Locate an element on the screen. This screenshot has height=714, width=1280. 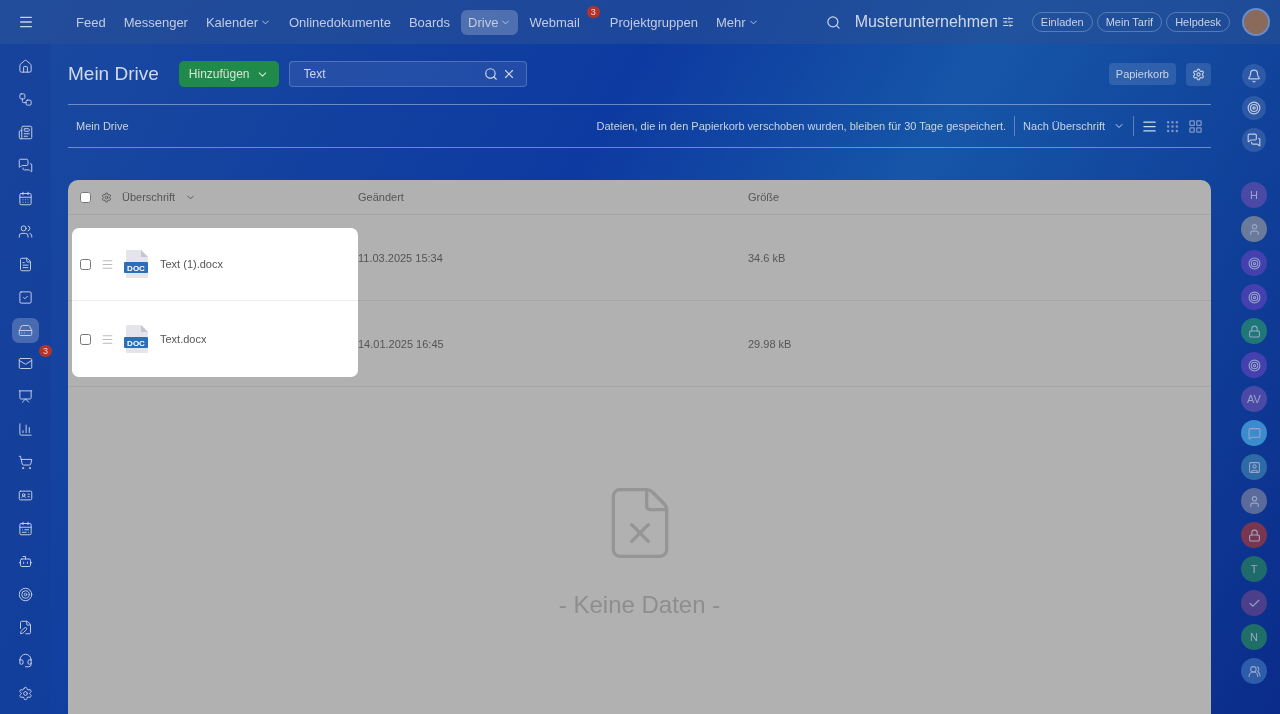
tiles-view-icon is located at coordinates (1195, 126).